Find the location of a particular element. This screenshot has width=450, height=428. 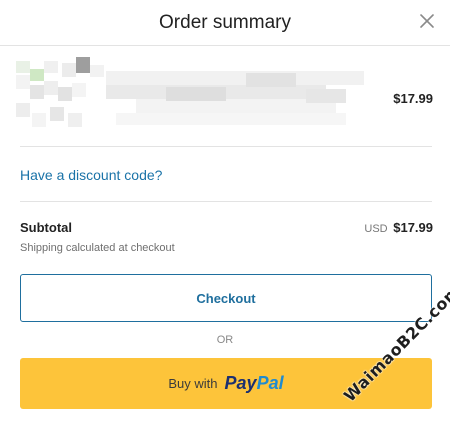

subtotal-value: USD $17.99 is located at coordinates (398, 227).